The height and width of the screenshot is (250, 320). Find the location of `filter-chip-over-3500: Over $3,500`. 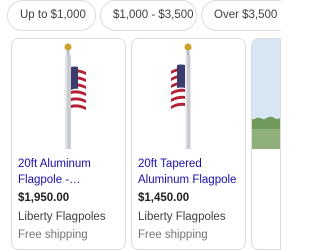

filter-chip-over-3500: Over $3,500 is located at coordinates (241, 15).